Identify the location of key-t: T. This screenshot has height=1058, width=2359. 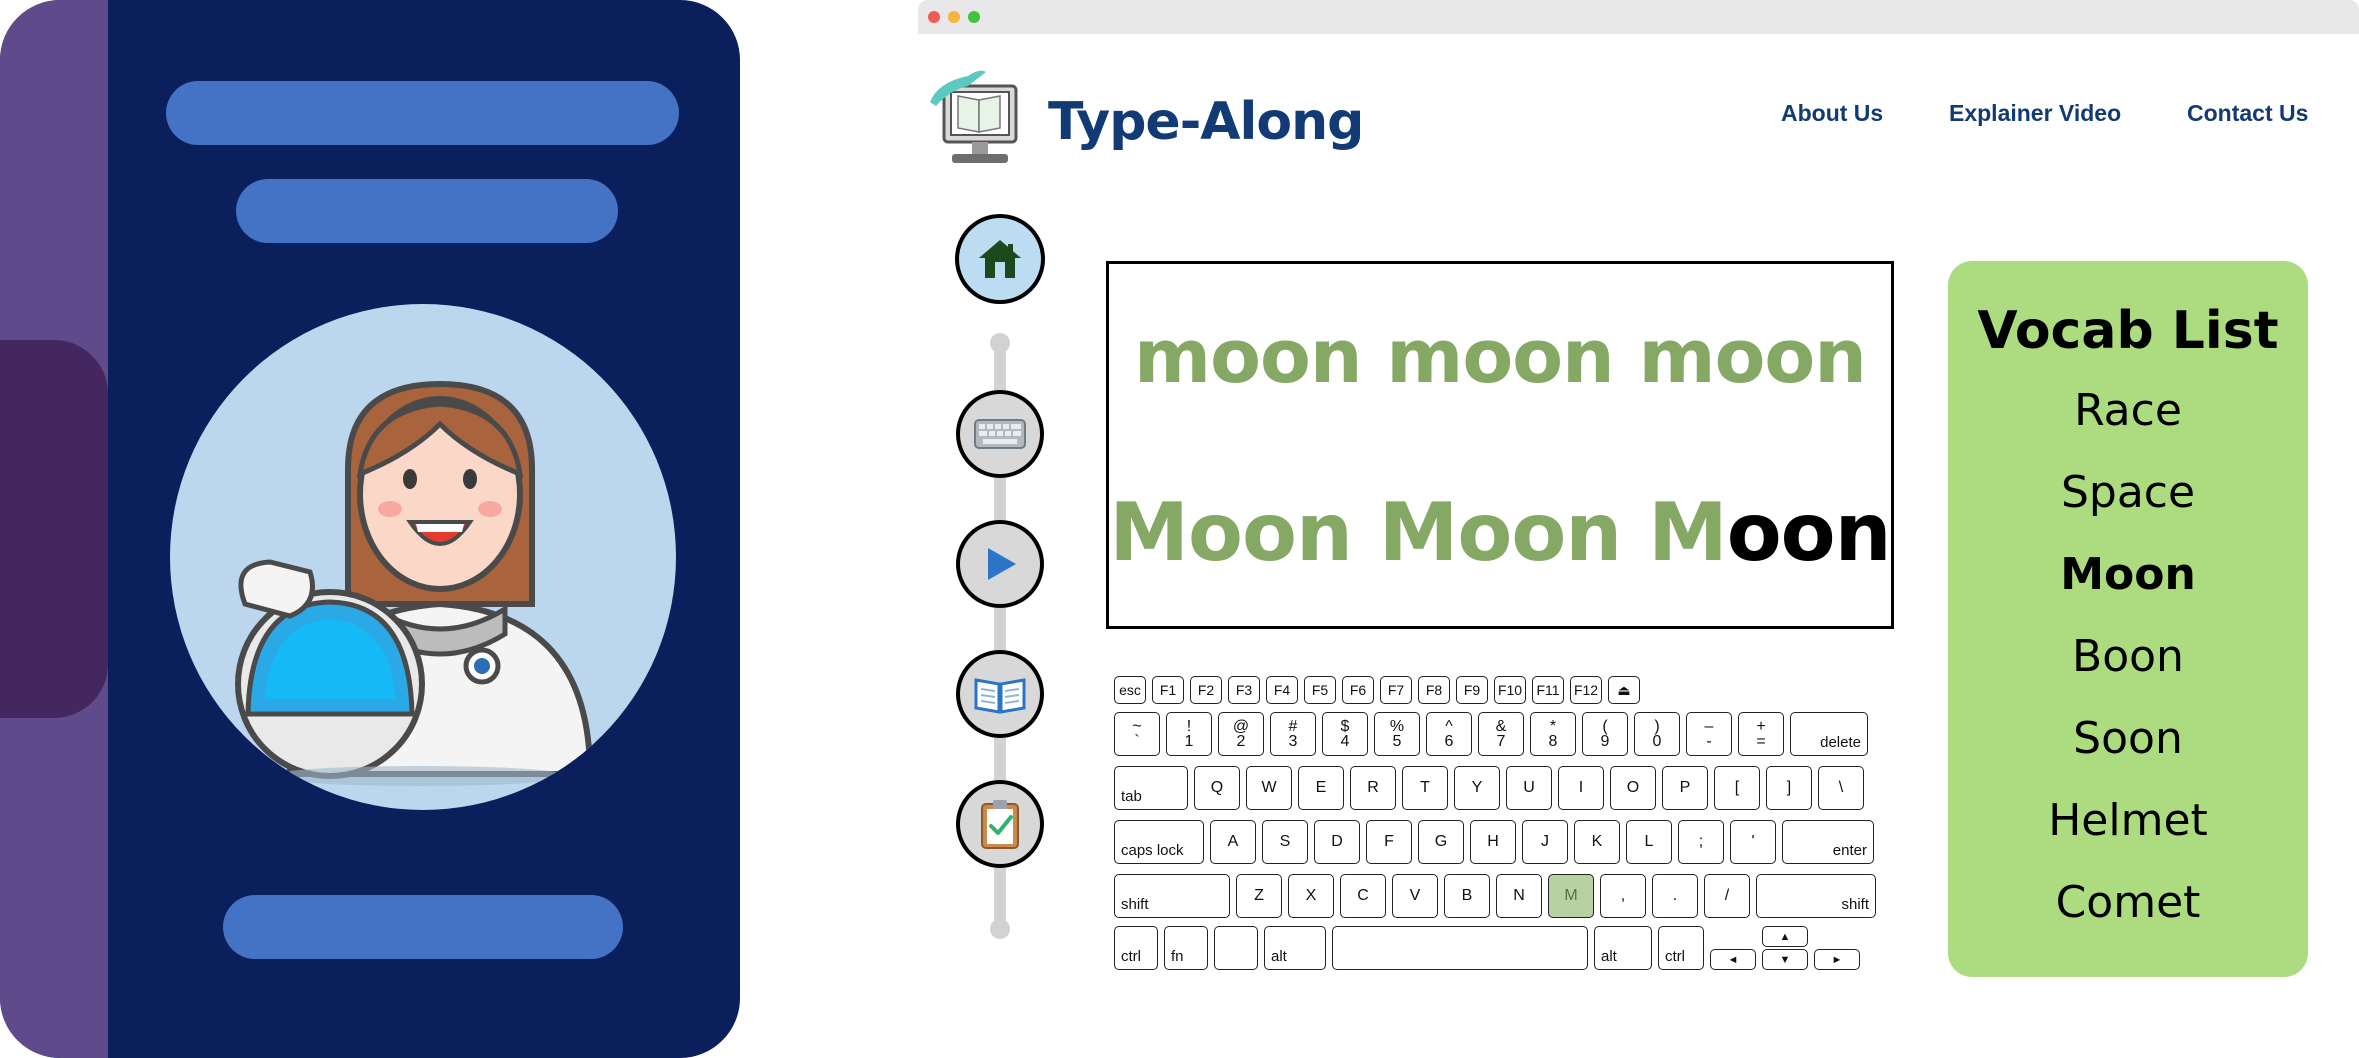
(1425, 788).